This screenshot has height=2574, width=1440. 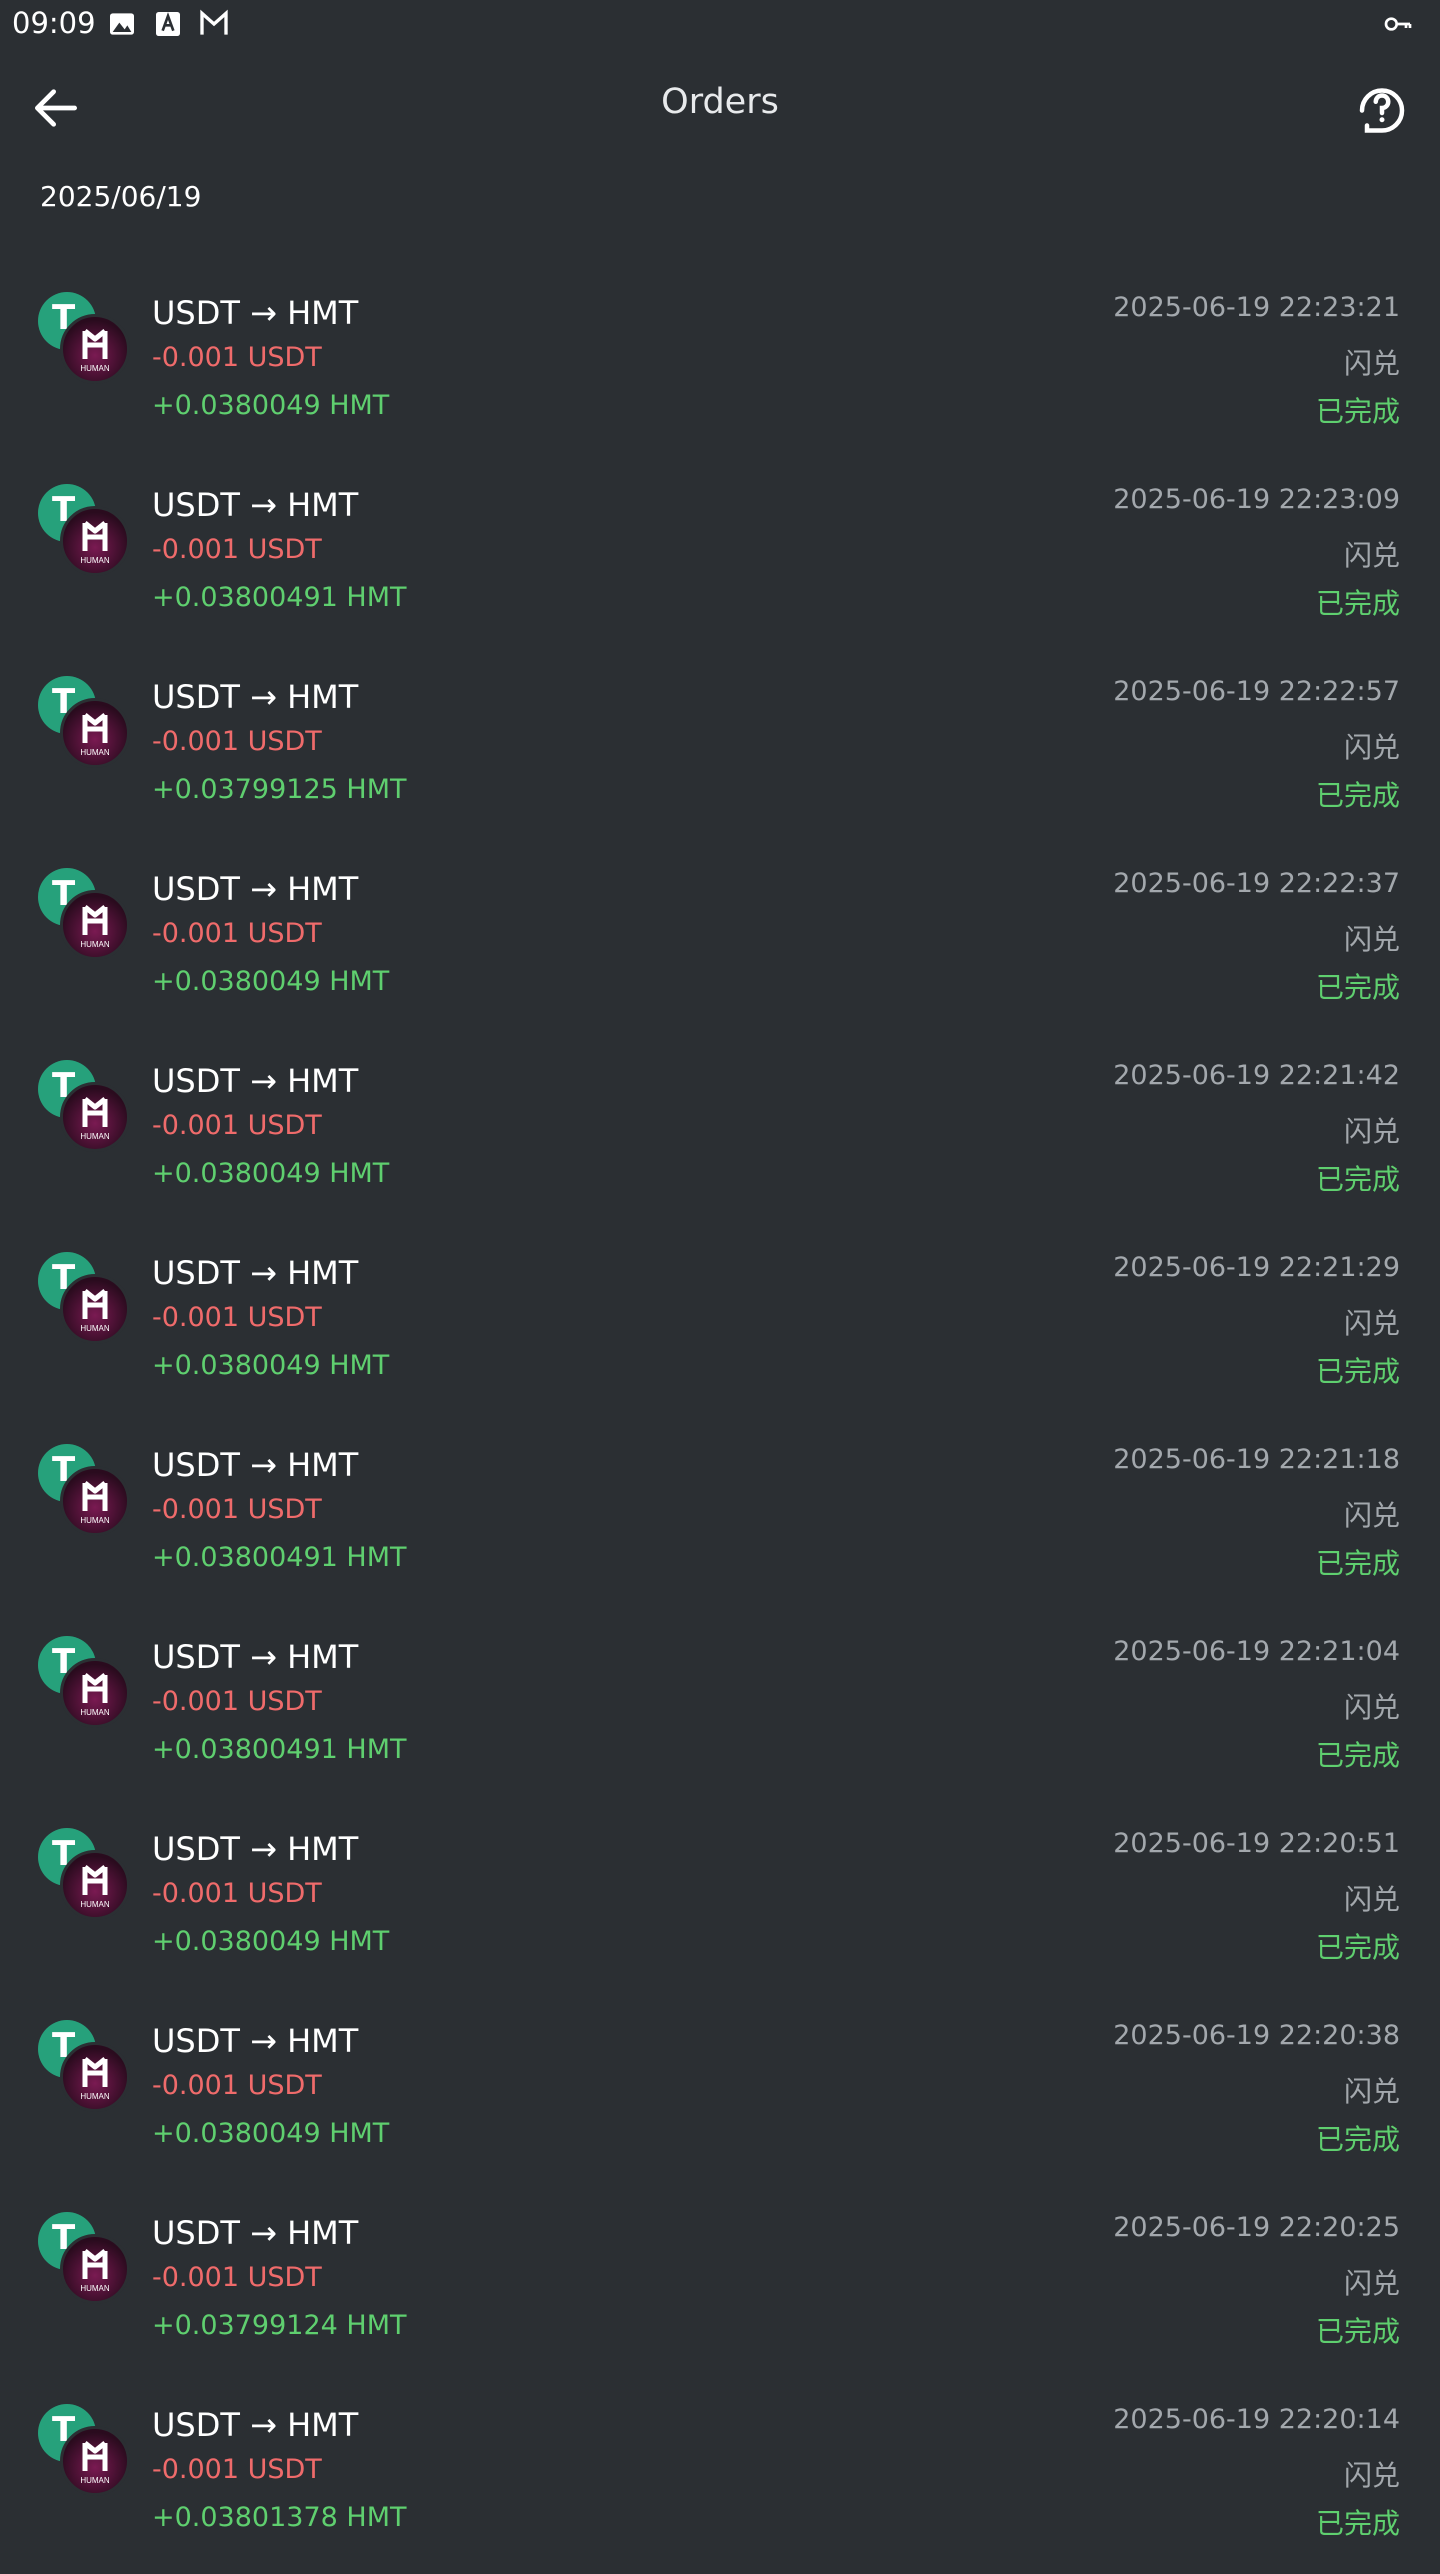 What do you see at coordinates (1256, 691) in the screenshot?
I see `order-datetime: 2025-06-19 22:22:57` at bounding box center [1256, 691].